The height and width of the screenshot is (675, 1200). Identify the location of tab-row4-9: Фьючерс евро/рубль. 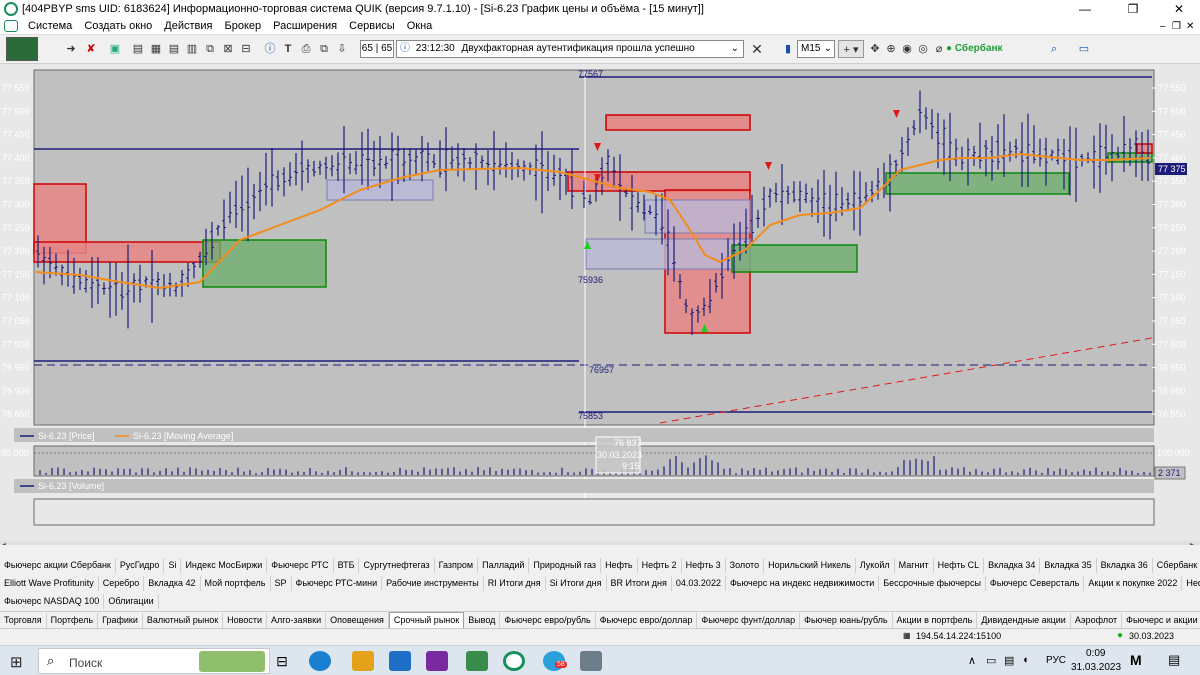
(548, 620).